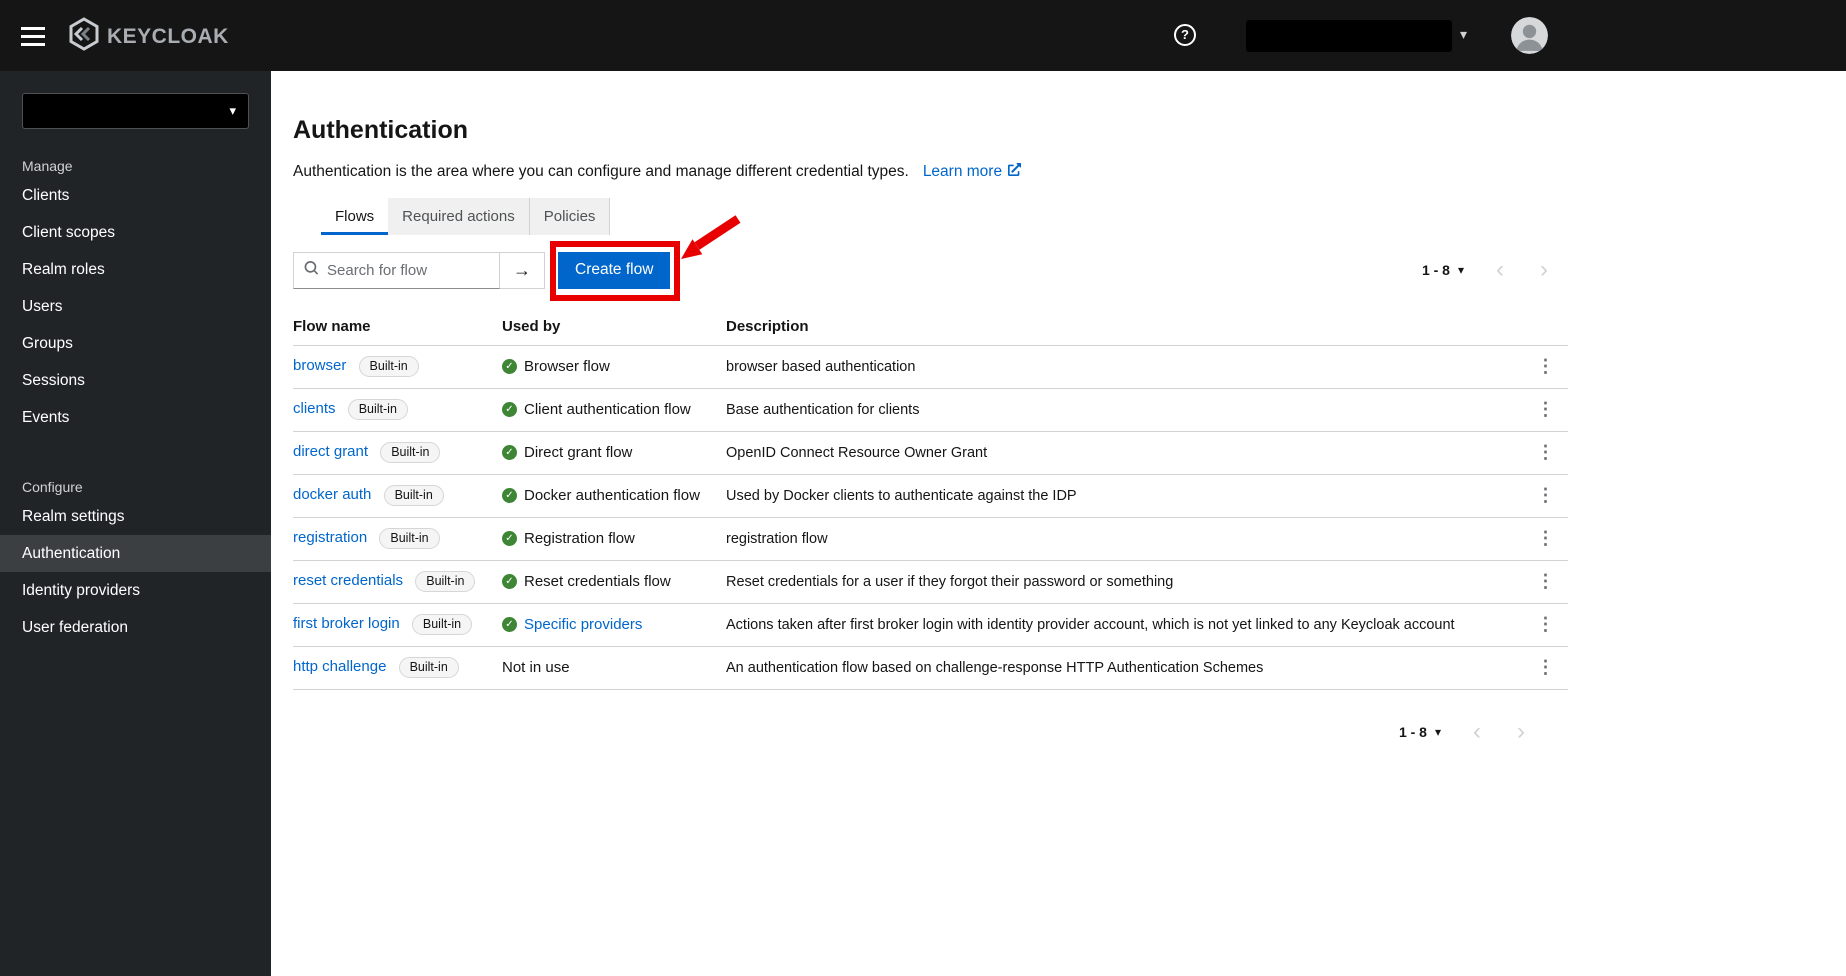 This screenshot has width=1846, height=976. Describe the element at coordinates (314, 408) in the screenshot. I see `flow-name-link: clients` at that location.